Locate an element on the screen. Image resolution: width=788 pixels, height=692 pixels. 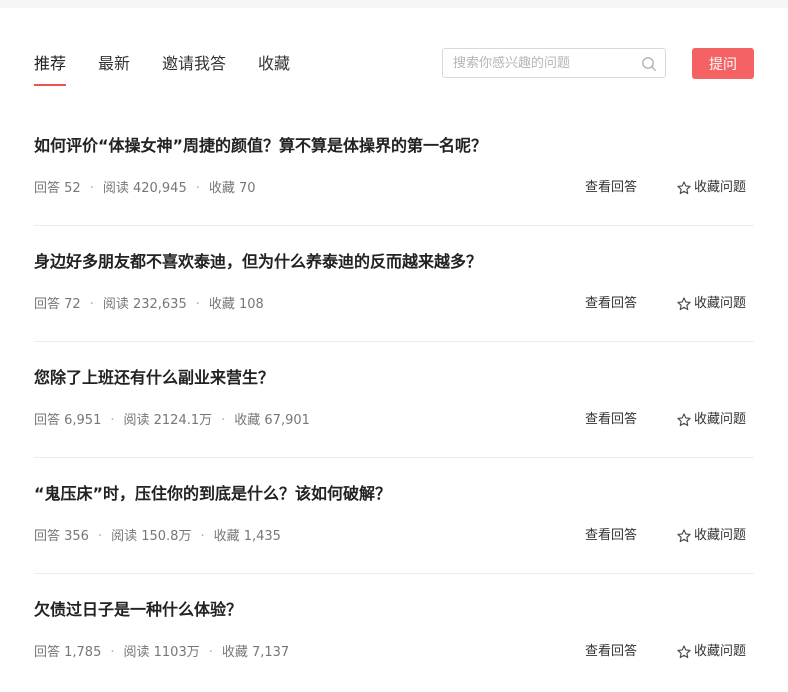
answer-count: 回答 52 is located at coordinates (57, 188).